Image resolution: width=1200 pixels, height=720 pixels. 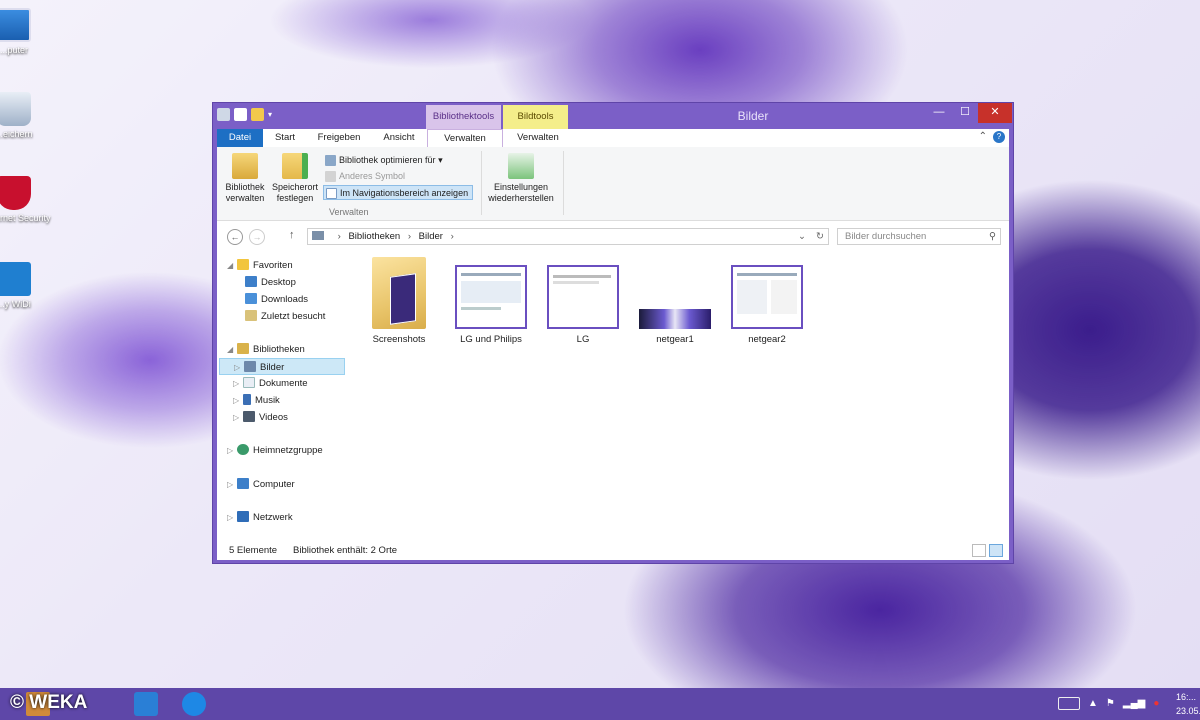 What do you see at coordinates (257, 237) in the screenshot?
I see `forward-button: →` at bounding box center [257, 237].